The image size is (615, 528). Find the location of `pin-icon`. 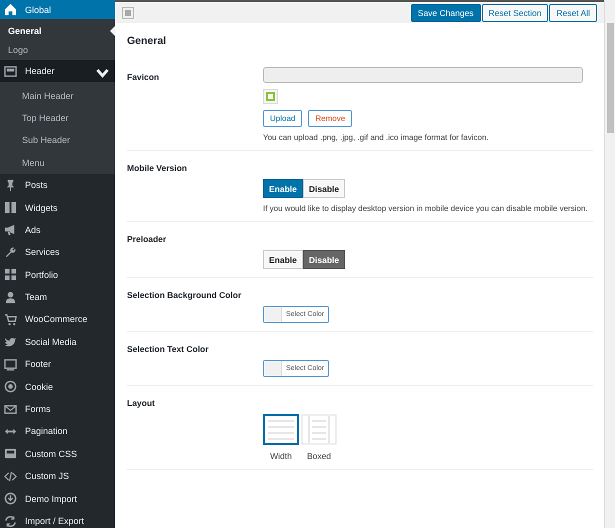

pin-icon is located at coordinates (10, 185).